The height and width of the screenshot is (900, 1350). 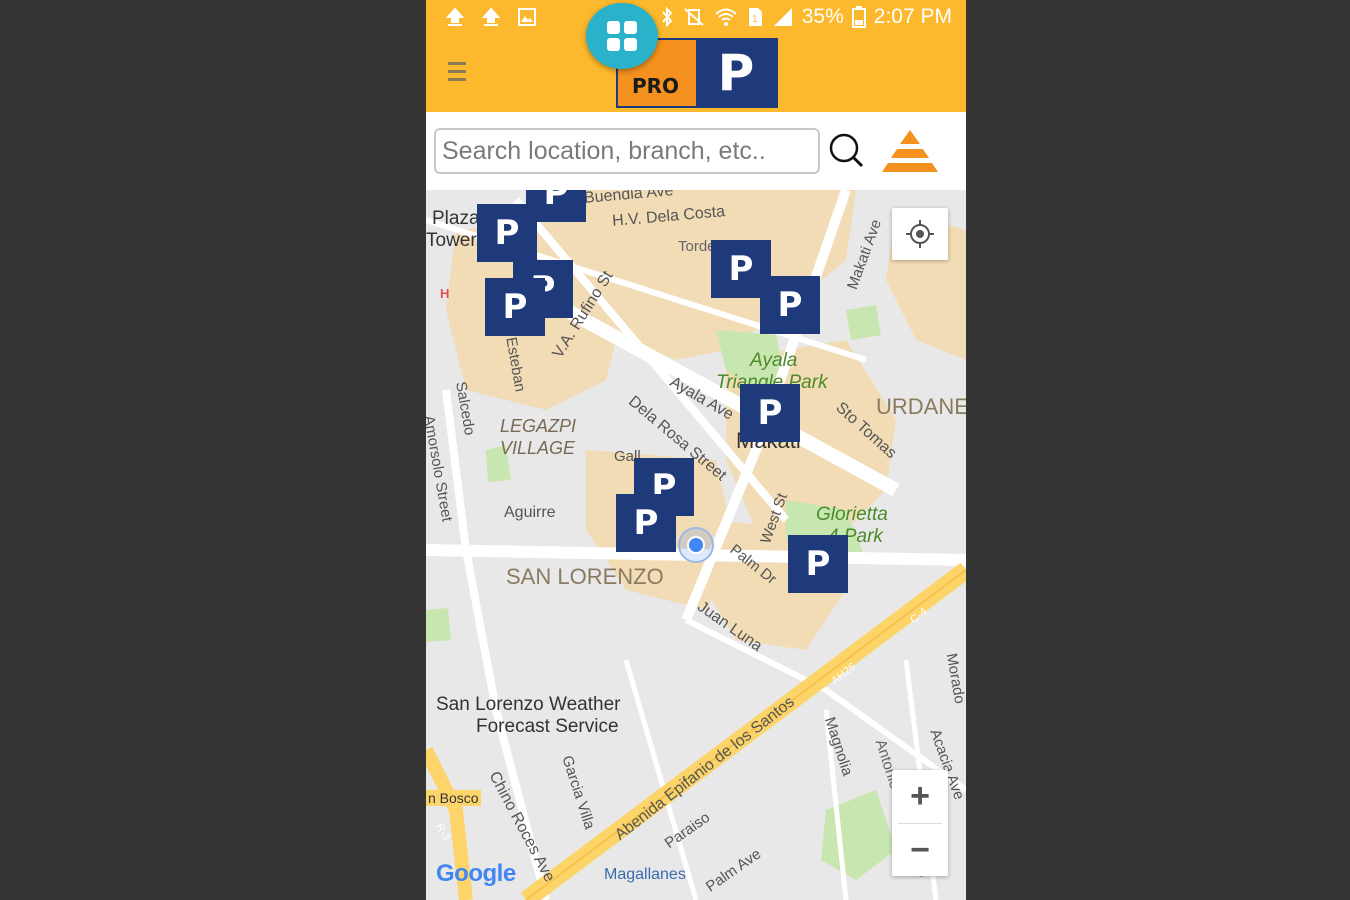 What do you see at coordinates (920, 796) in the screenshot?
I see `zoom-in-button: +` at bounding box center [920, 796].